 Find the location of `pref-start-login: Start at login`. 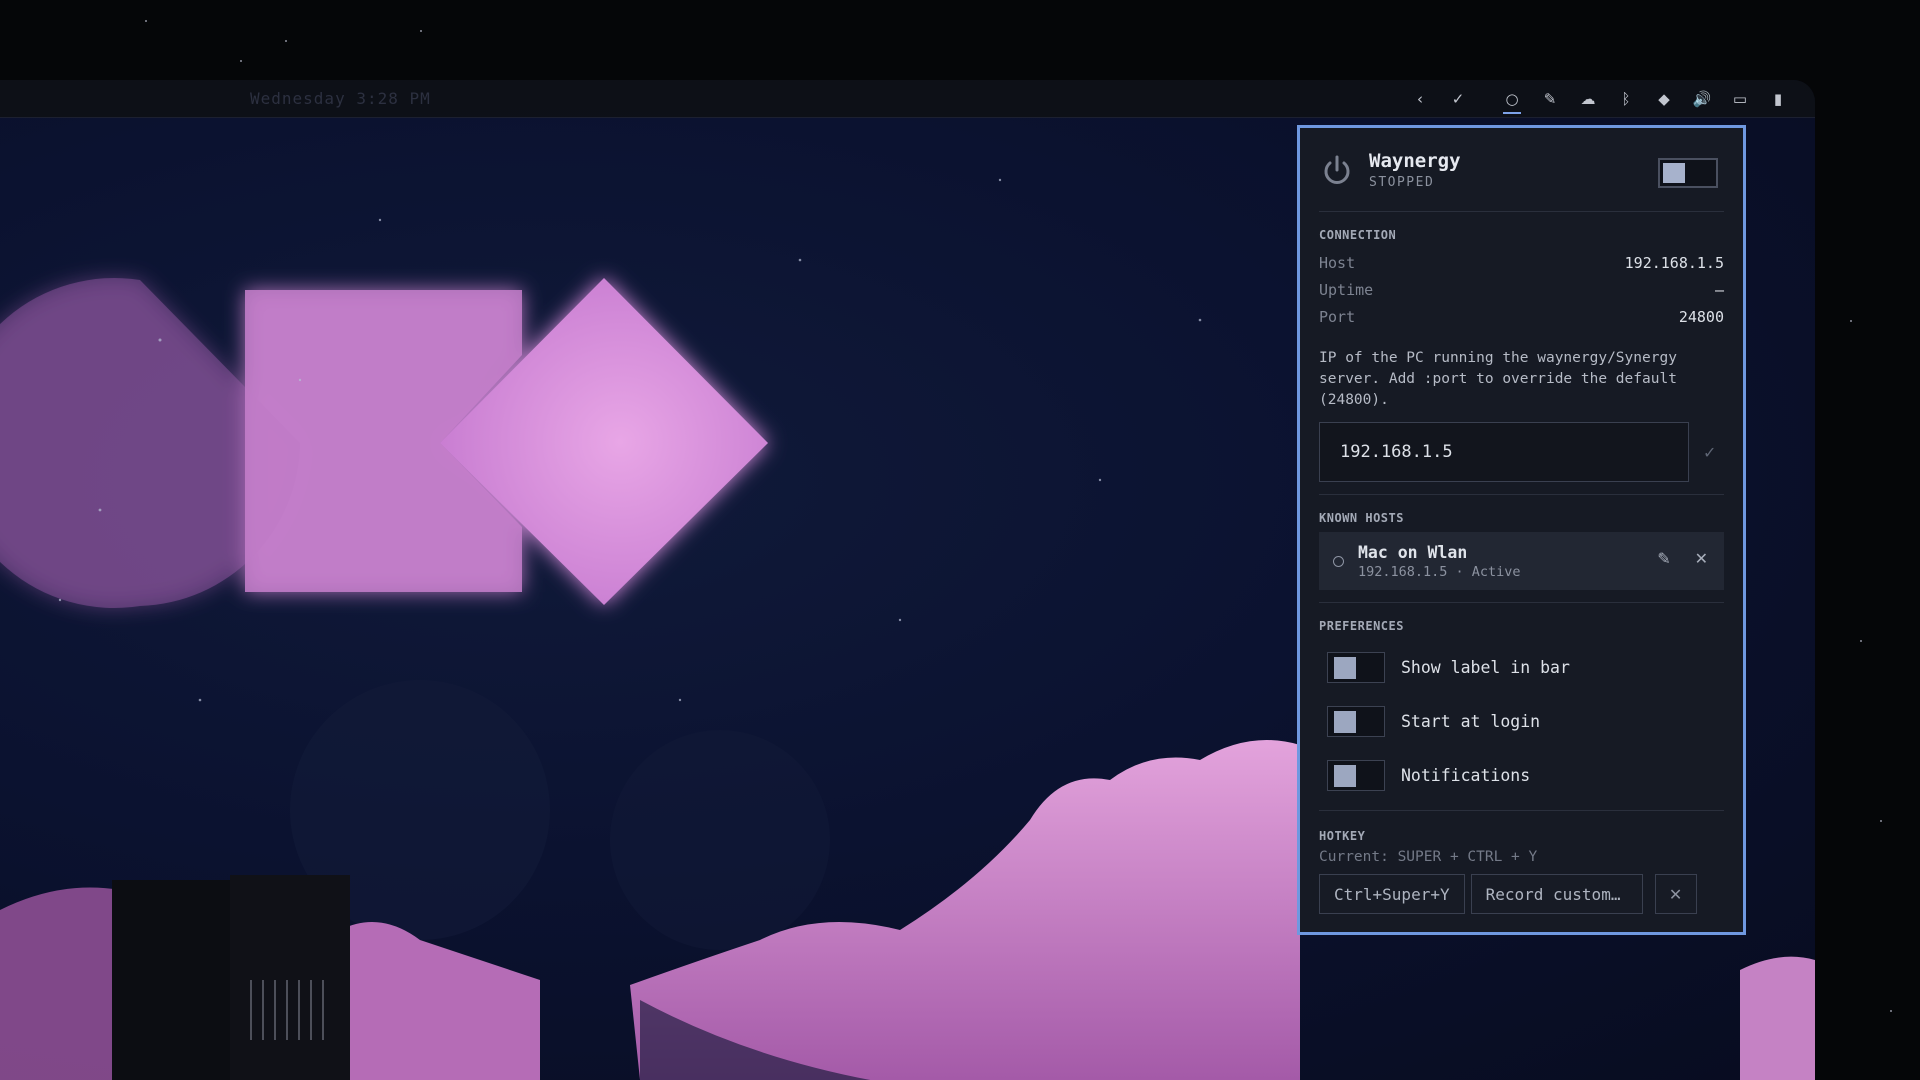

pref-start-login: Start at login is located at coordinates (1521, 721).